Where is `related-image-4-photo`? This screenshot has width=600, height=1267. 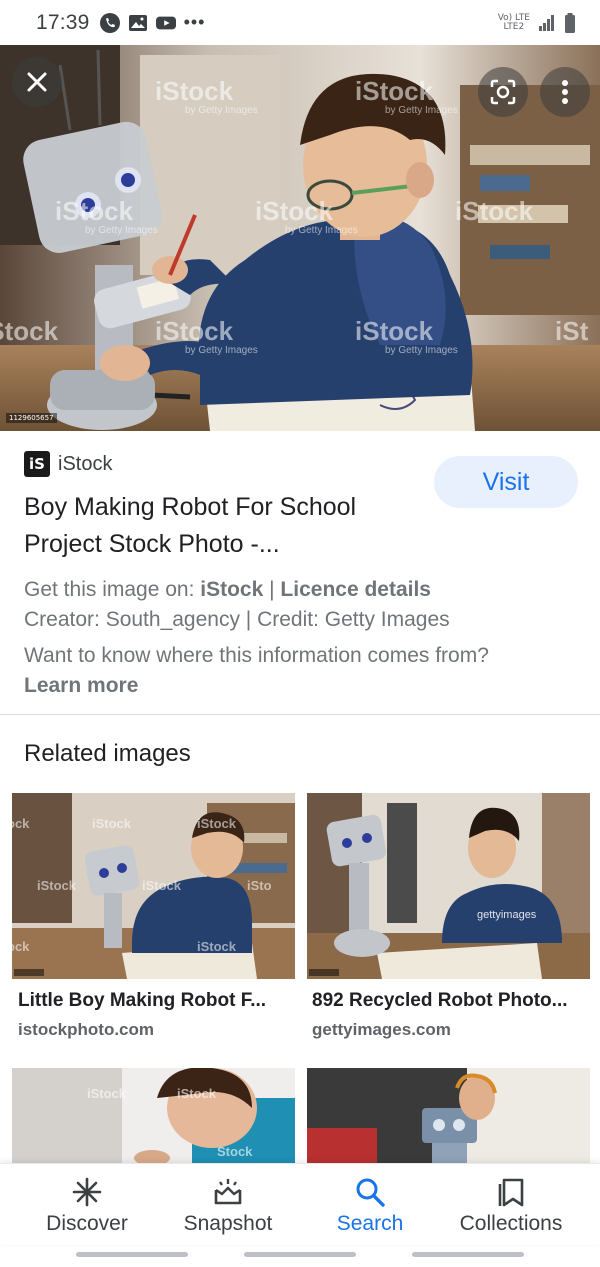
related-image-4-photo is located at coordinates (448, 1115).